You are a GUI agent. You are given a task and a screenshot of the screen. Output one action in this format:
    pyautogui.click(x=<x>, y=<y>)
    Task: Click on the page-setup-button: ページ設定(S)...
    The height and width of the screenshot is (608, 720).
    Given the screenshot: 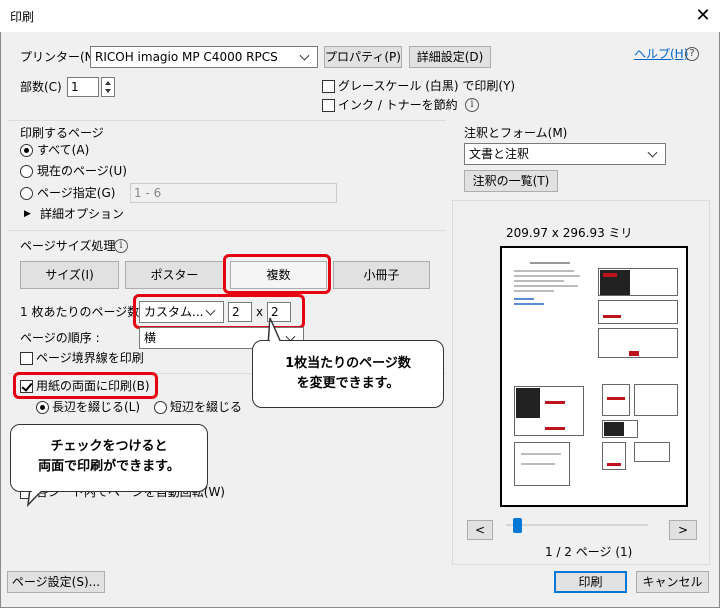 What is the action you would take?
    pyautogui.click(x=56, y=582)
    